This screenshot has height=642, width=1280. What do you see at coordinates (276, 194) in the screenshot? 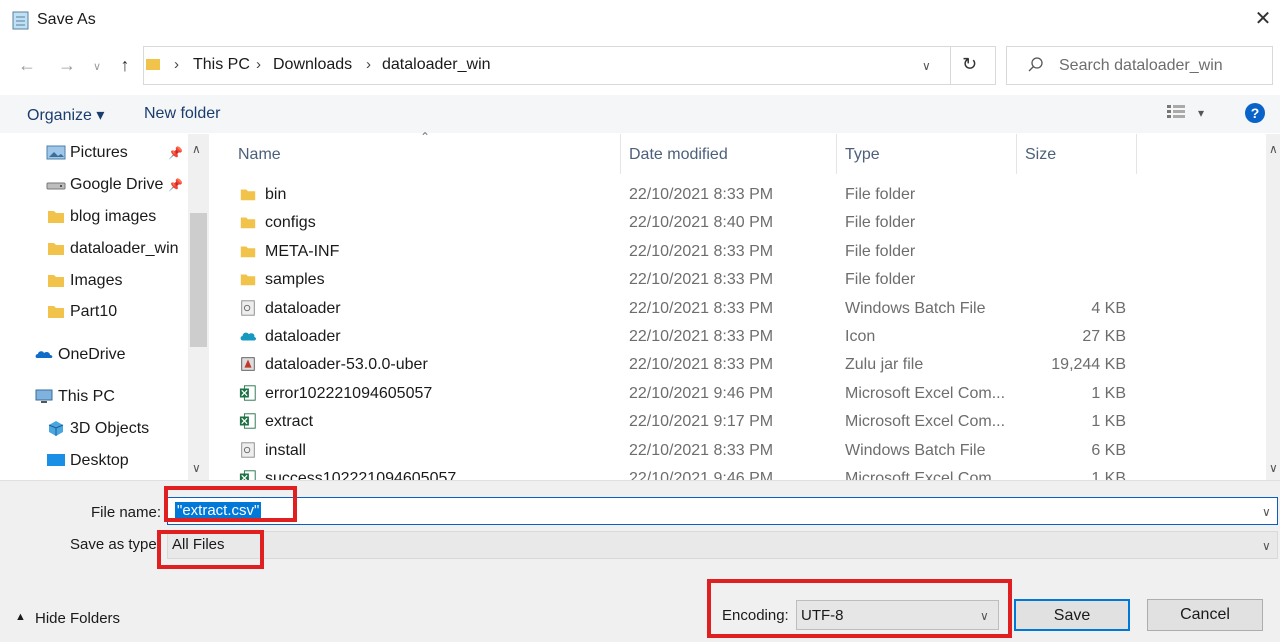
I see `file-name-cell: bin` at bounding box center [276, 194].